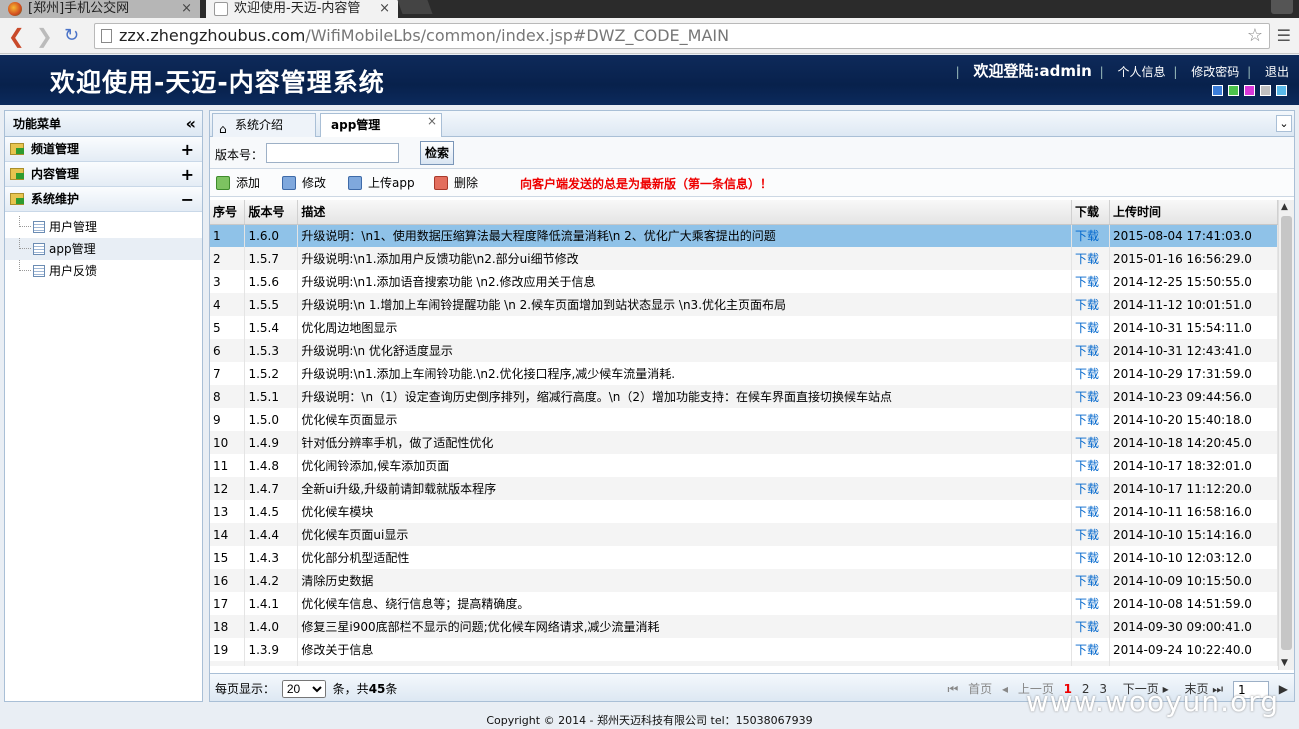 This screenshot has height=729, width=1299. Describe the element at coordinates (103, 271) in the screenshot. I see `sidebar-item-feedback: 用户反馈` at that location.